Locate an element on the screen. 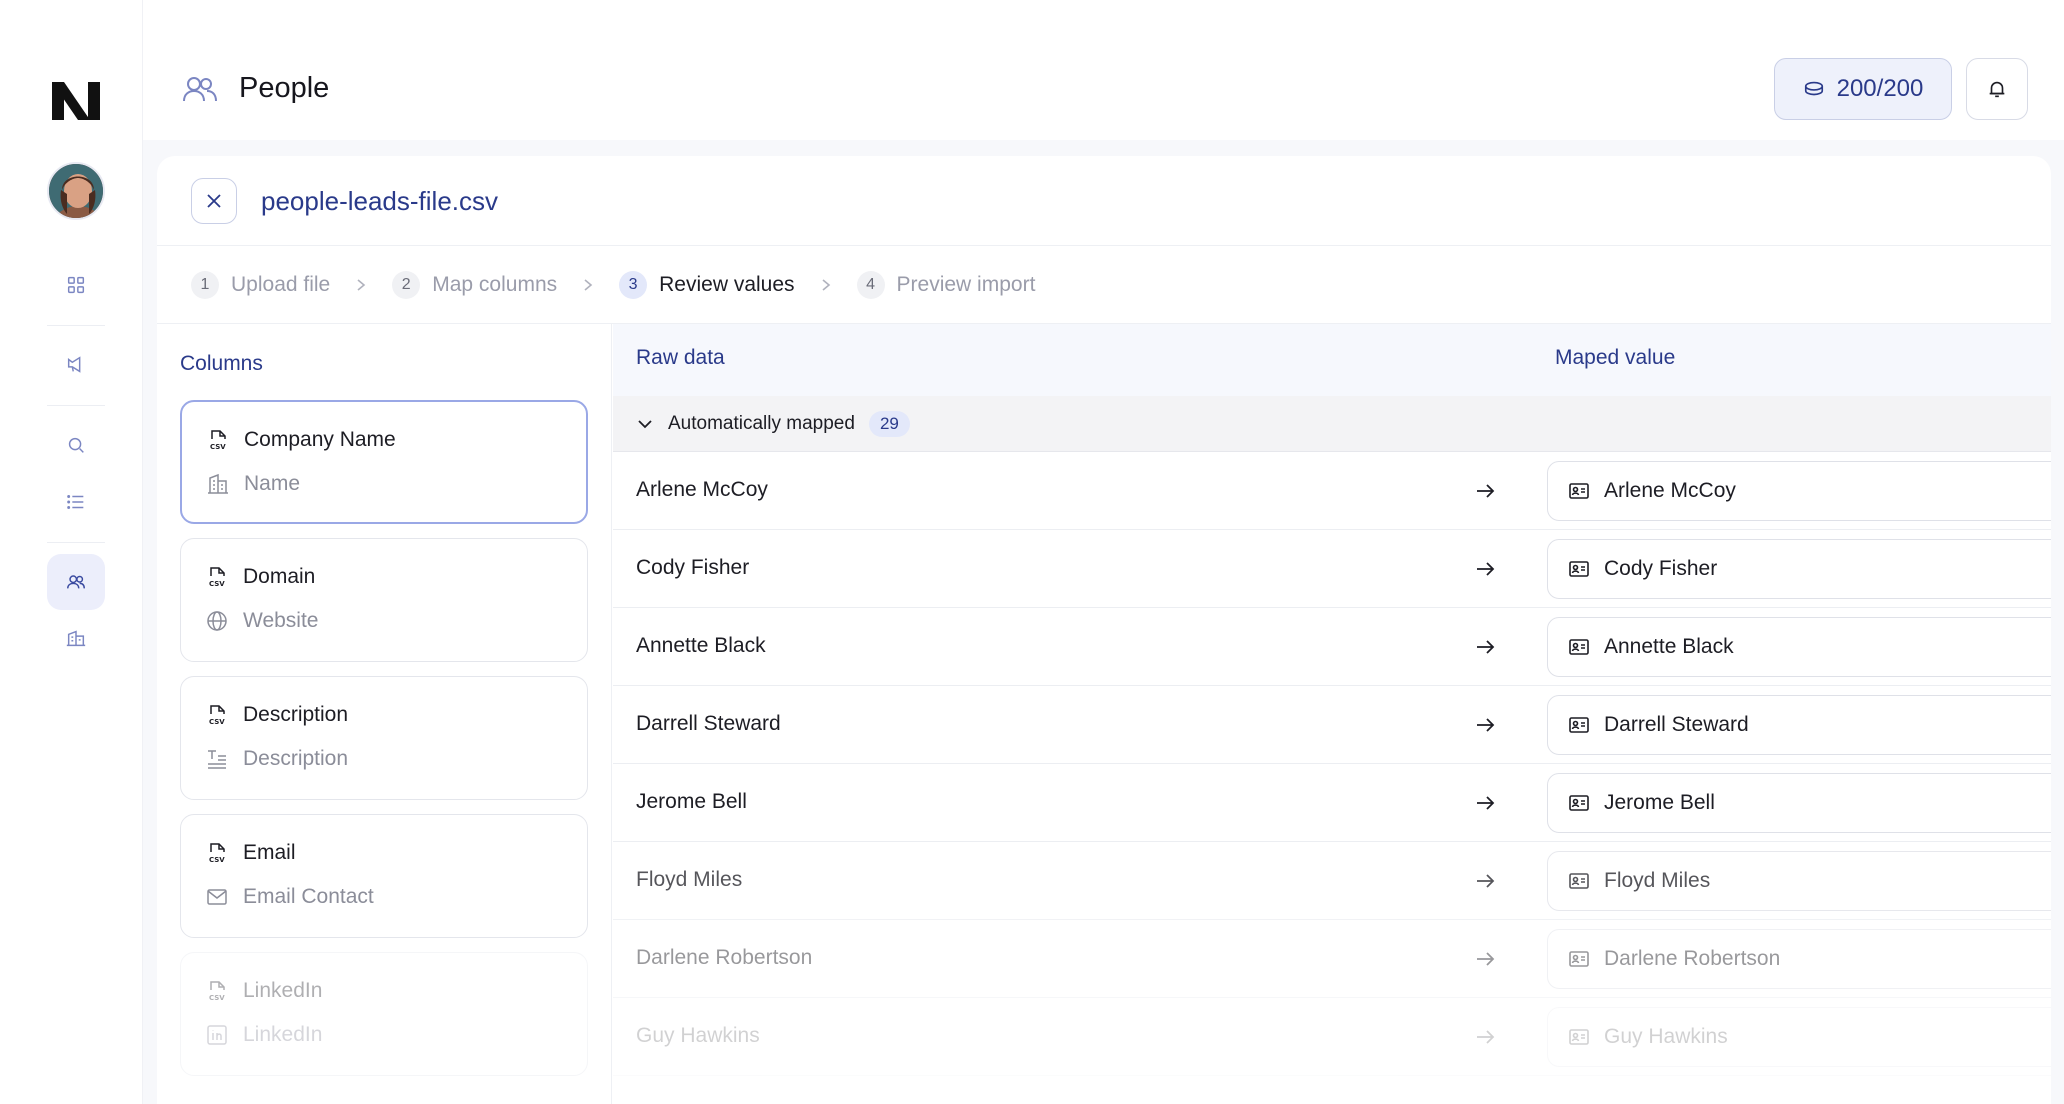  column-source: Email is located at coordinates (269, 852).